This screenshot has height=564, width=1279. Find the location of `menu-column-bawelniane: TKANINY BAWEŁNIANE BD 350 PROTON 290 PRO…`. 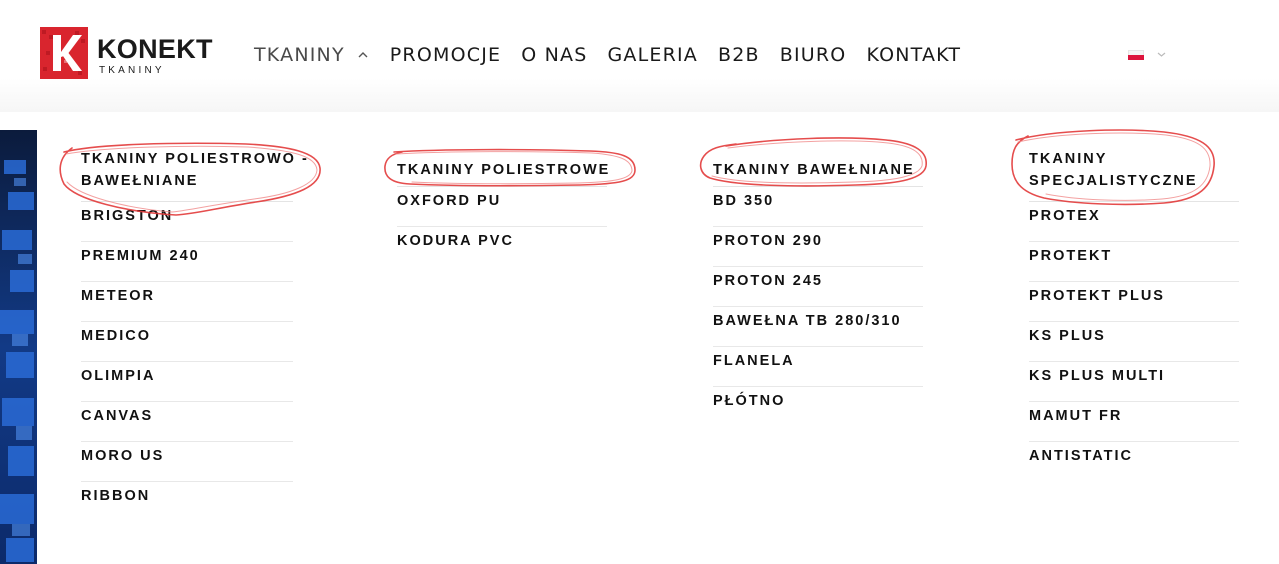

menu-column-bawelniane: TKANINY BAWEŁNIANE BD 350 PROTON 290 PRO… is located at coordinates (818, 293).